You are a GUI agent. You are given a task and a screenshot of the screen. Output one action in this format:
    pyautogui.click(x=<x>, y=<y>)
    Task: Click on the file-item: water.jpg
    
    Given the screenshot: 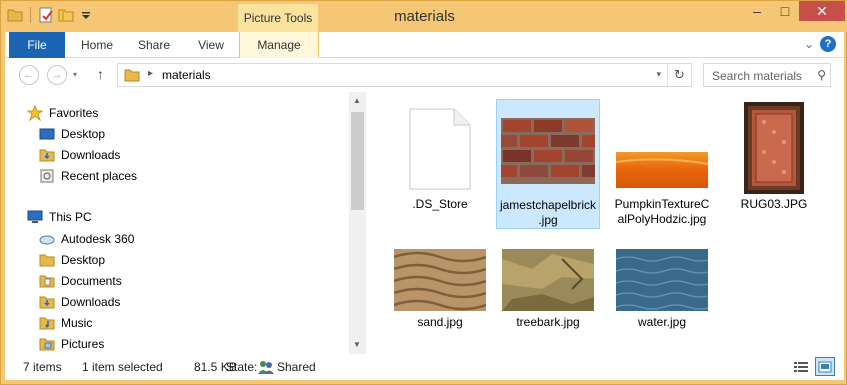 What is the action you would take?
    pyautogui.click(x=662, y=287)
    